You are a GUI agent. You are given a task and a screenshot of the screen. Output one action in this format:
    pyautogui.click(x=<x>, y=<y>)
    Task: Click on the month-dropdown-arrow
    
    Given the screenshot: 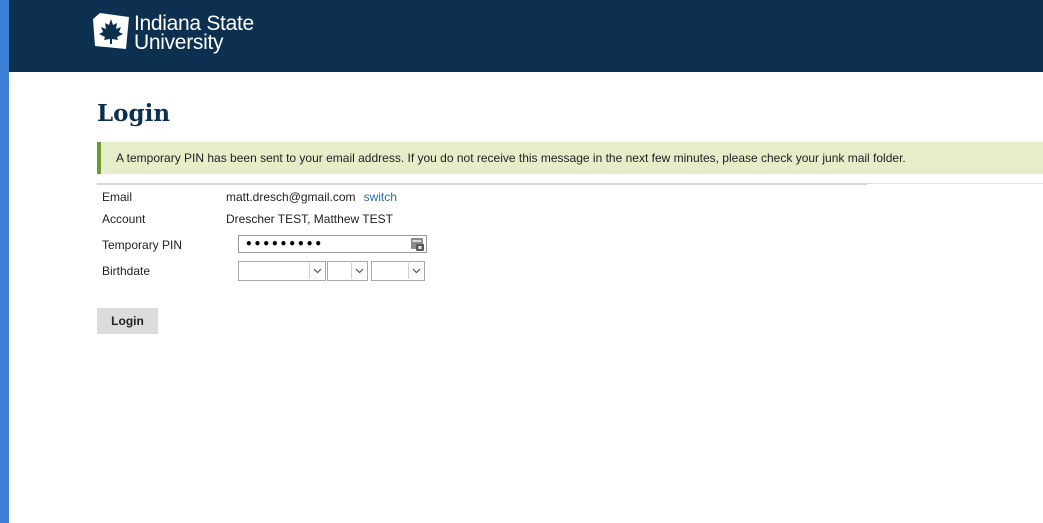 What is the action you would take?
    pyautogui.click(x=316, y=271)
    